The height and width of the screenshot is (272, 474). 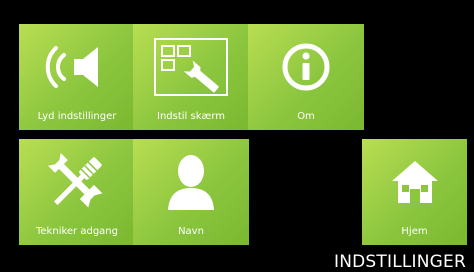 What do you see at coordinates (414, 231) in the screenshot?
I see `home-label: Hjem` at bounding box center [414, 231].